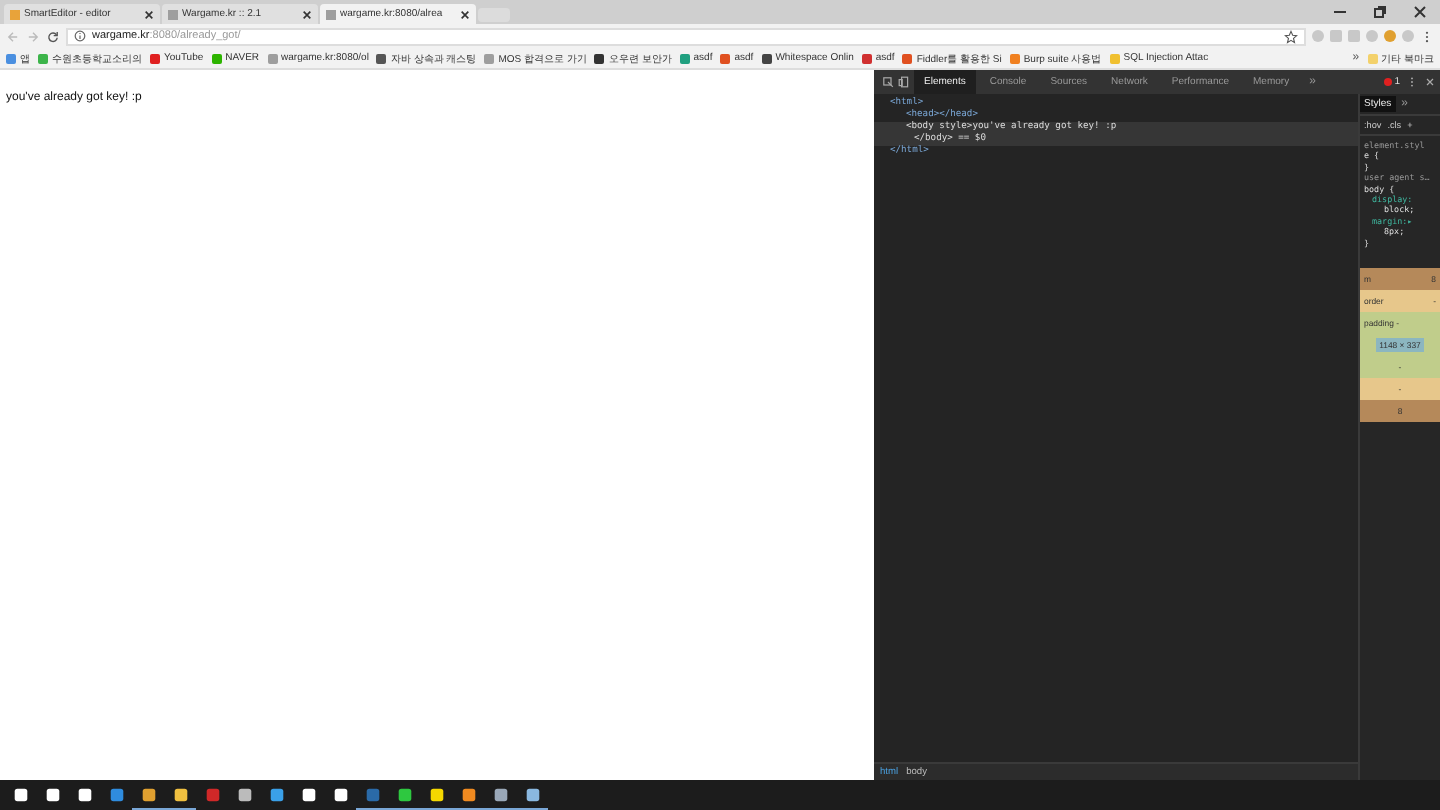  I want to click on inspect-icon, so click(888, 82).